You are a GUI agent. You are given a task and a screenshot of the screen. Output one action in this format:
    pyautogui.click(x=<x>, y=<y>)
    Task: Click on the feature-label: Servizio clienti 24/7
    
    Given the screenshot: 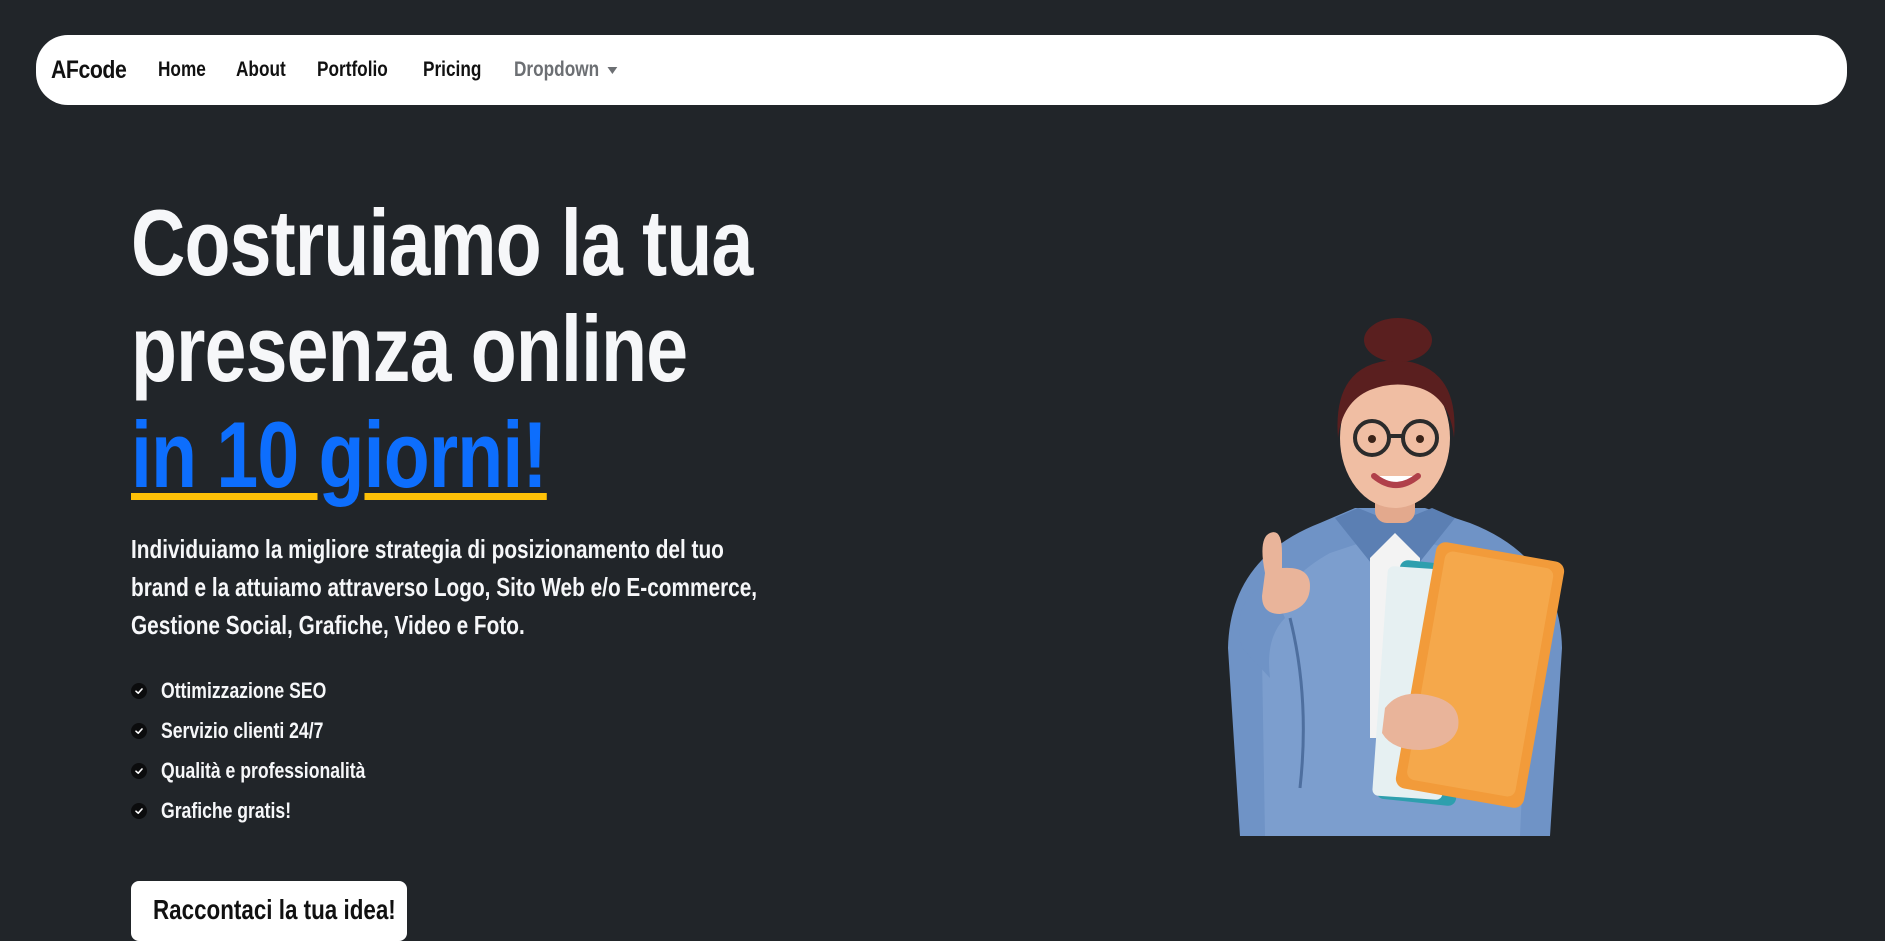 What is the action you would take?
    pyautogui.click(x=242, y=730)
    